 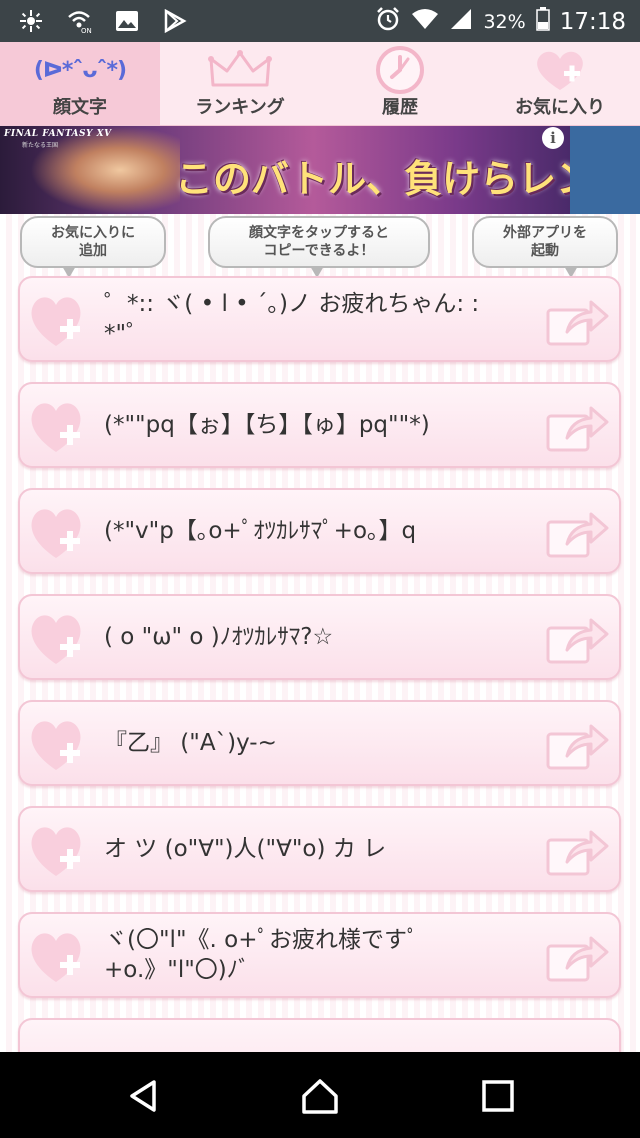 I want to click on emoticon-row: (*"v"p【｡o+ﾟｵﾂｶﾚｻﾏﾟ+o｡】q, so click(x=319, y=531).